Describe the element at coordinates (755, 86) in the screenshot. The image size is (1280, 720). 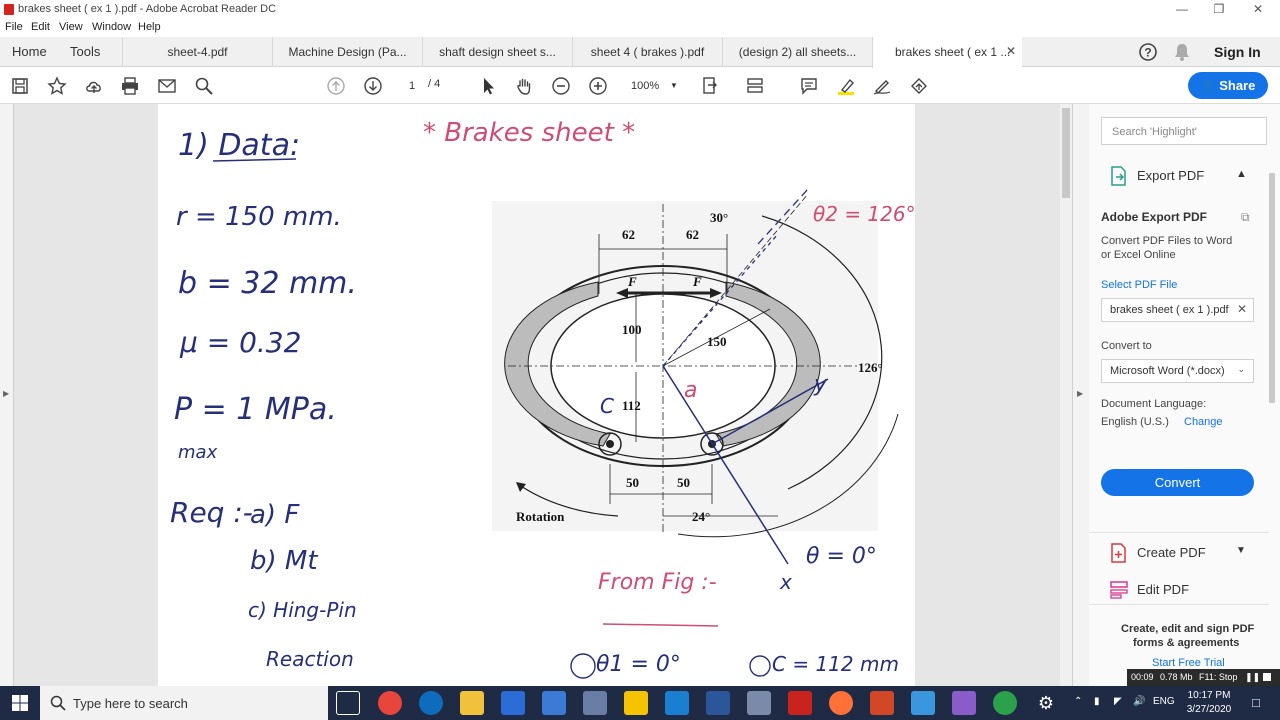
I see `scroll-mode-icon` at that location.